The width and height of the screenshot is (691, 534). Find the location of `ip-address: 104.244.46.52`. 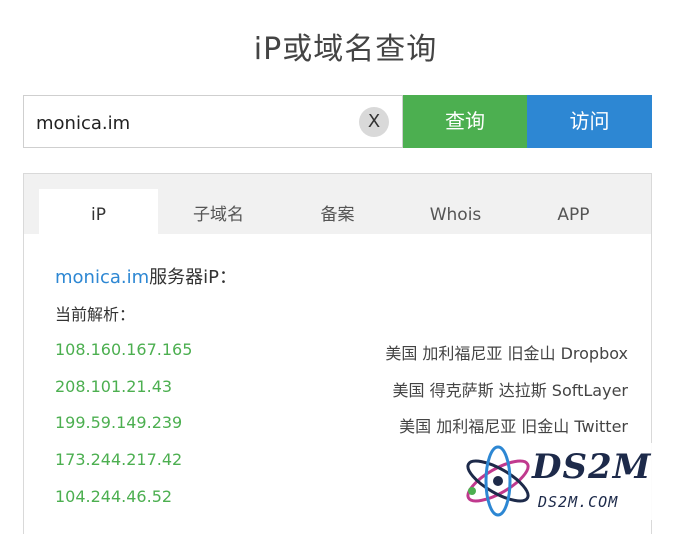

ip-address: 104.244.46.52 is located at coordinates (113, 496).